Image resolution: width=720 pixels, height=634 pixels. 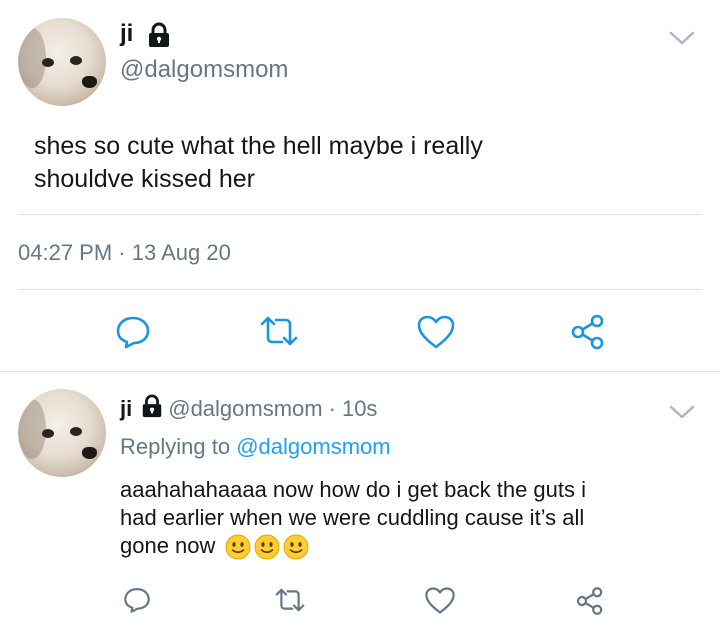 What do you see at coordinates (410, 546) in the screenshot?
I see `reply-text-last: gone now` at bounding box center [410, 546].